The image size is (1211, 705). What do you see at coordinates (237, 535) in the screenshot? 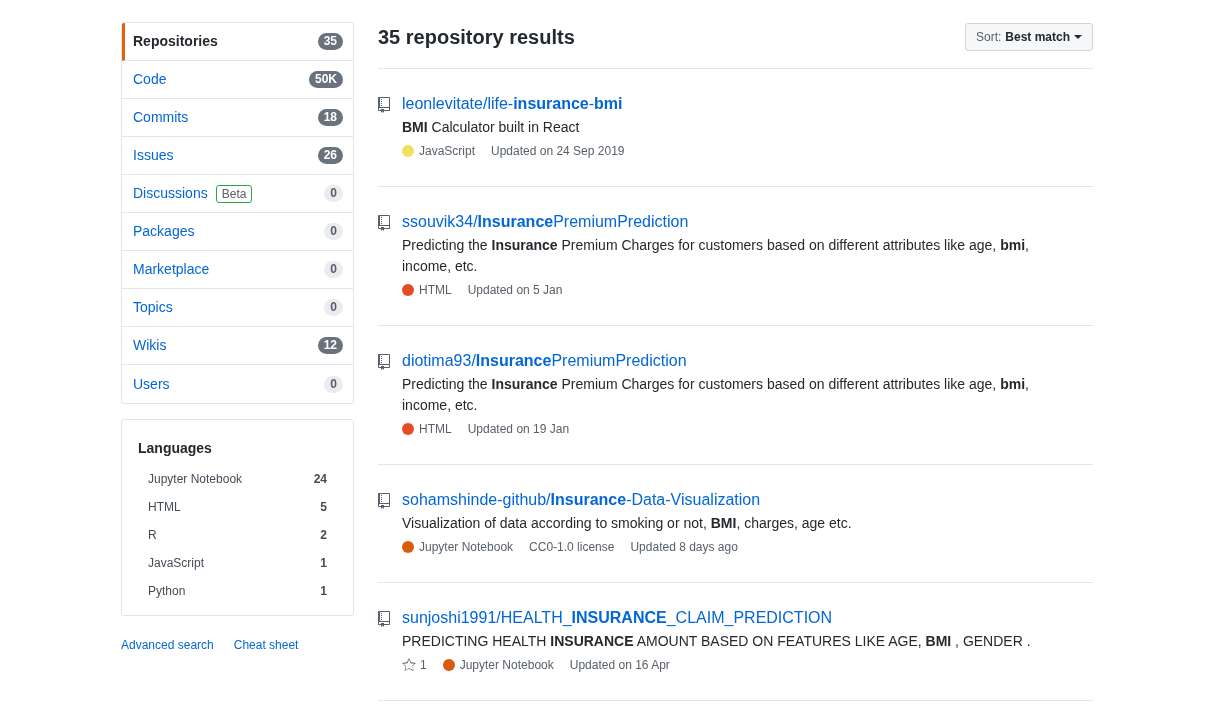
I see `language-filter: R 2` at bounding box center [237, 535].